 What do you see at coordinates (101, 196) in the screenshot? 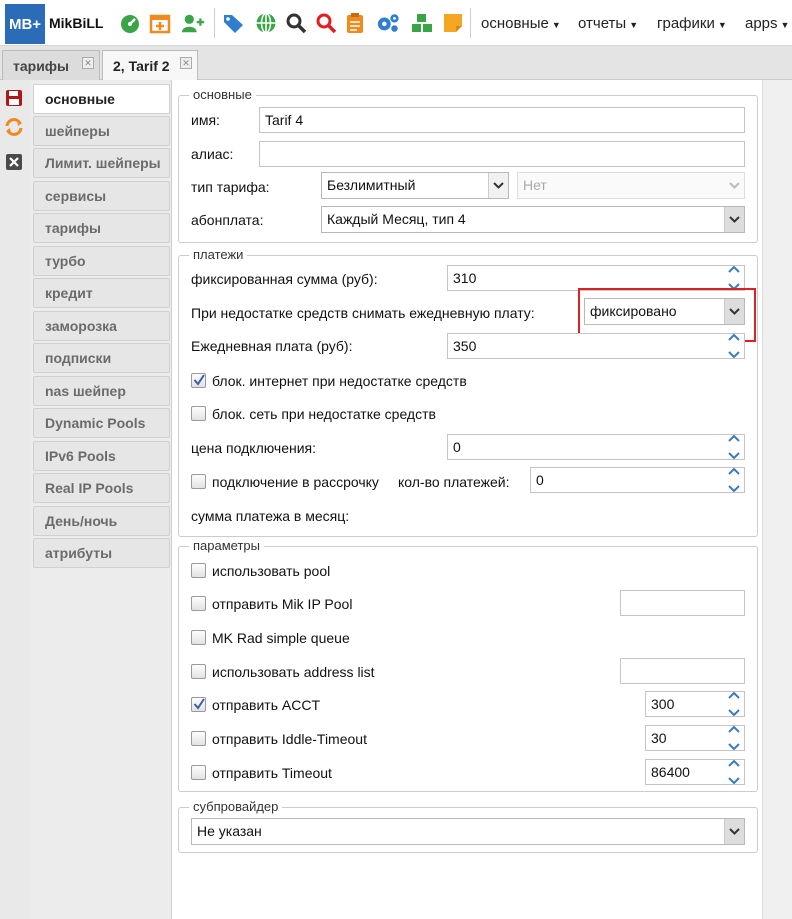
I see `sidebar-item-services: сервисы` at bounding box center [101, 196].